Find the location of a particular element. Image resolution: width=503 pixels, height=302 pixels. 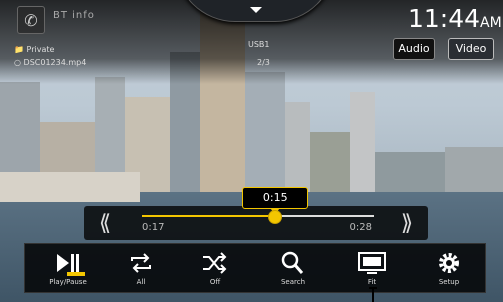

shuffle-button: Off is located at coordinates (215, 268).